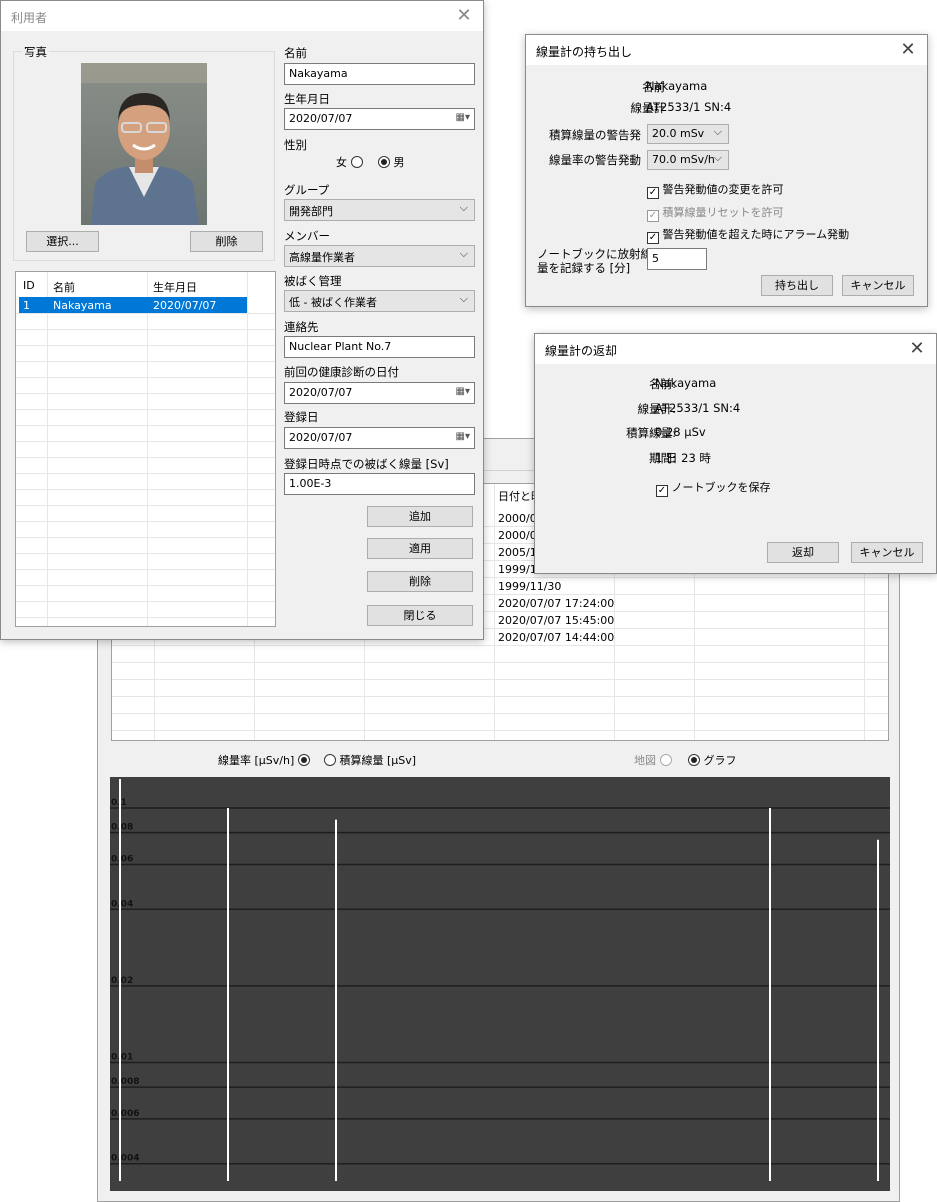 The height and width of the screenshot is (1202, 937). I want to click on return-name-value: Nakayama, so click(686, 383).